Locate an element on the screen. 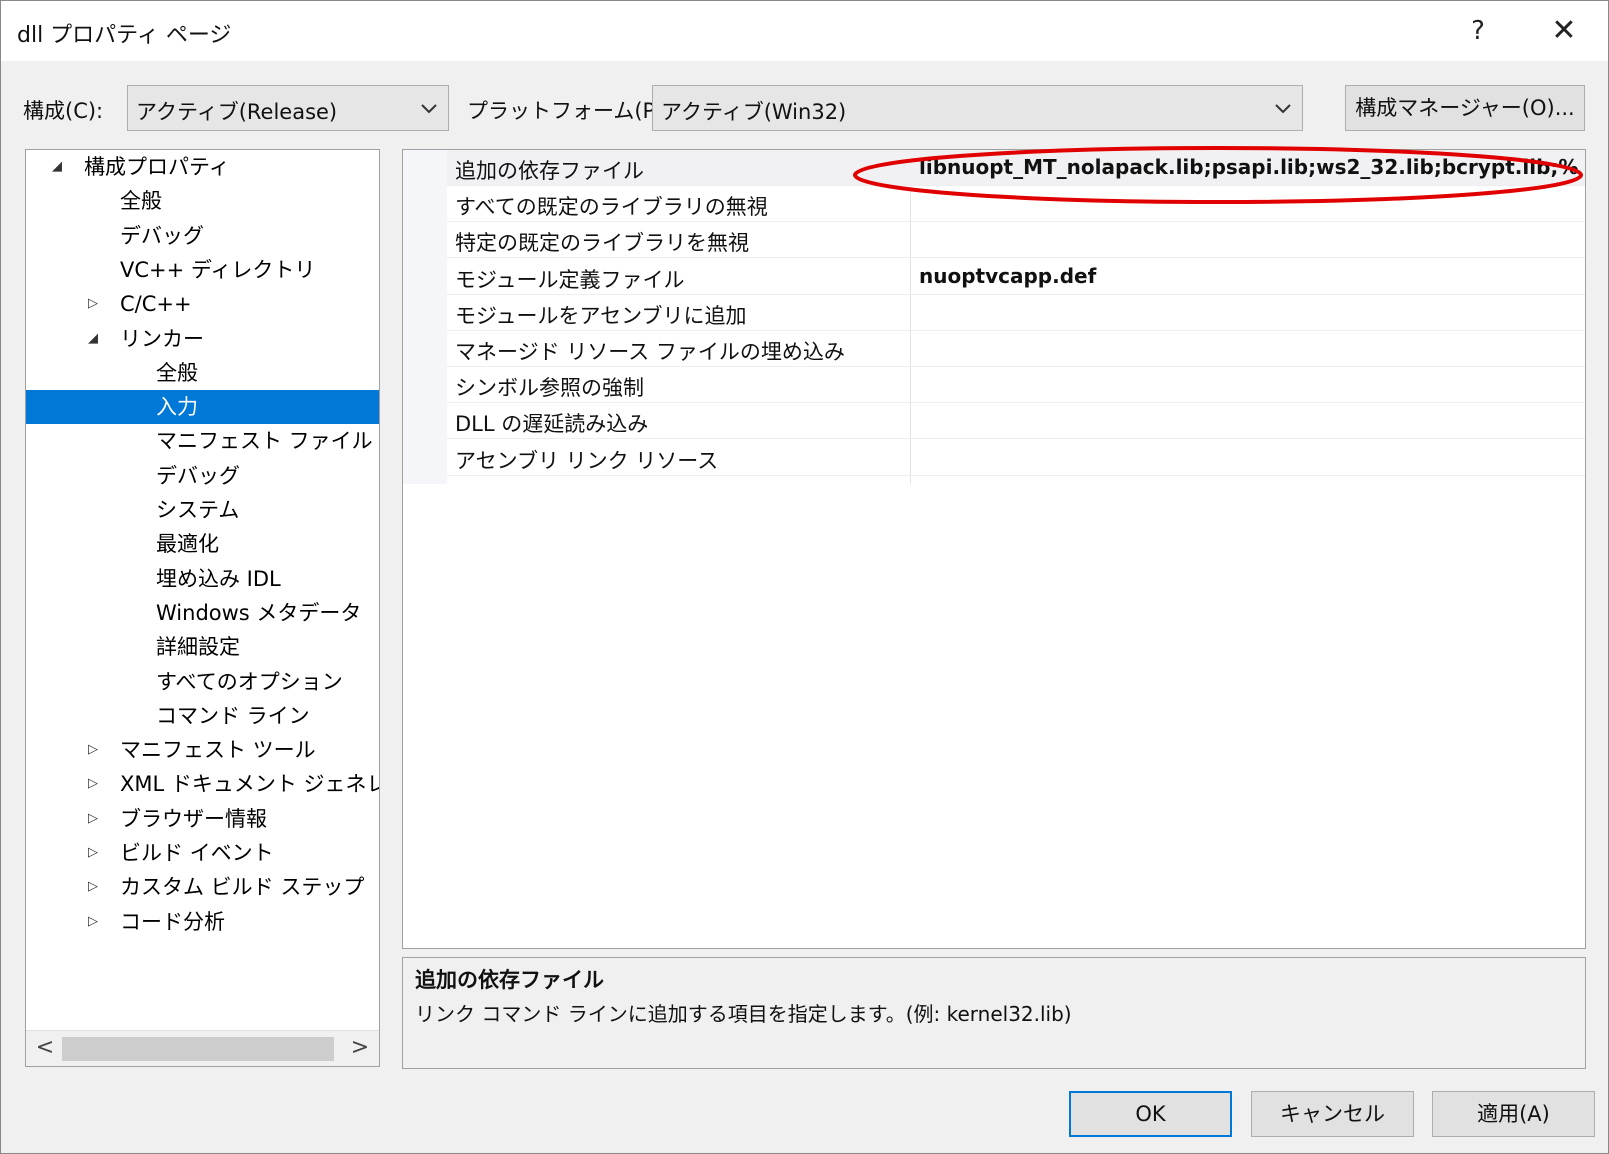 The width and height of the screenshot is (1609, 1154). property-row: シンボル参照の強制 is located at coordinates (1016, 385).